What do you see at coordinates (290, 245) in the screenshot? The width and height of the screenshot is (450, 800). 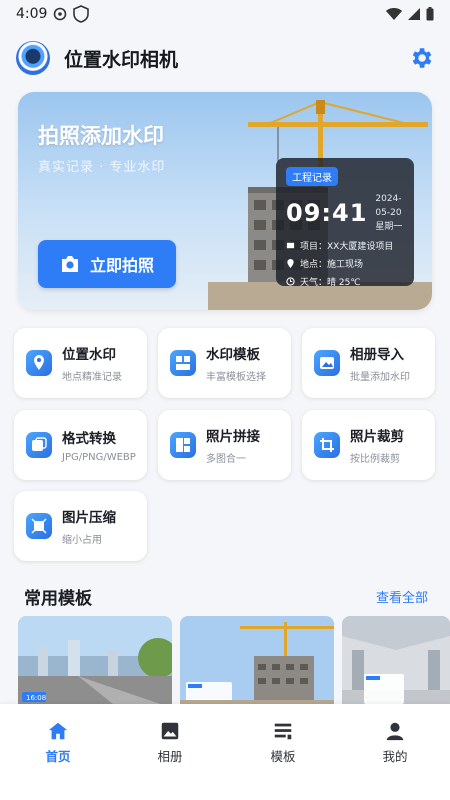 I see `project-icon` at bounding box center [290, 245].